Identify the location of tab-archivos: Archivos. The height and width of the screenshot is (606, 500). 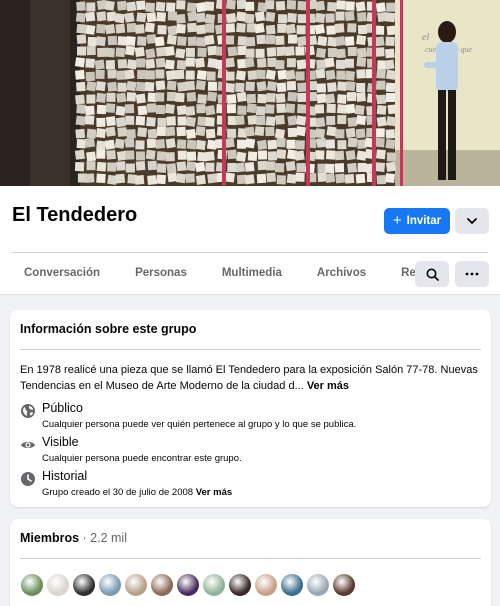
(335, 273).